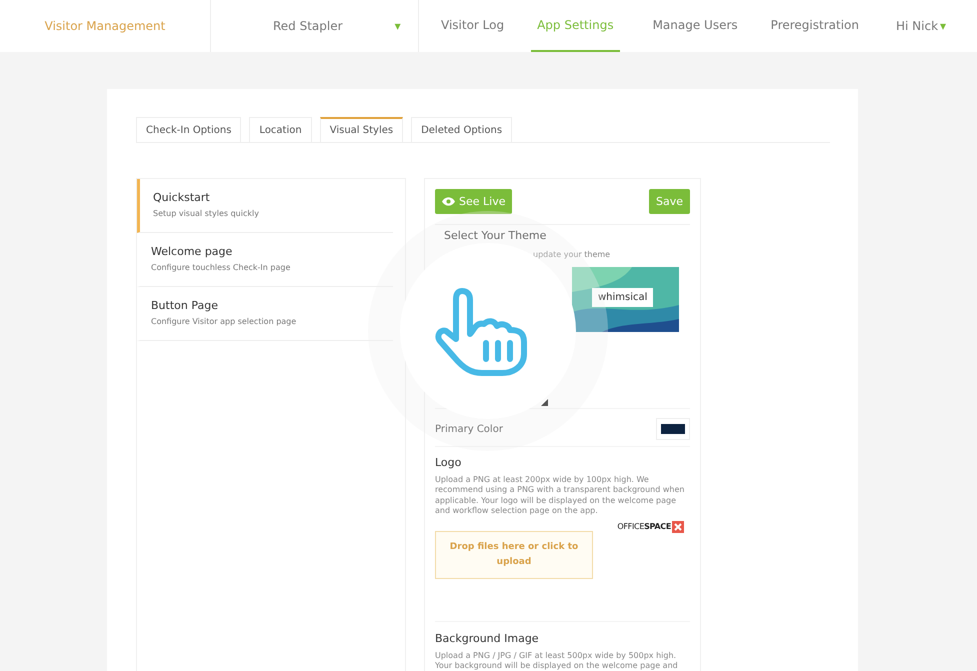 The height and width of the screenshot is (671, 977). What do you see at coordinates (669, 201) in the screenshot?
I see `save-button: Save` at bounding box center [669, 201].